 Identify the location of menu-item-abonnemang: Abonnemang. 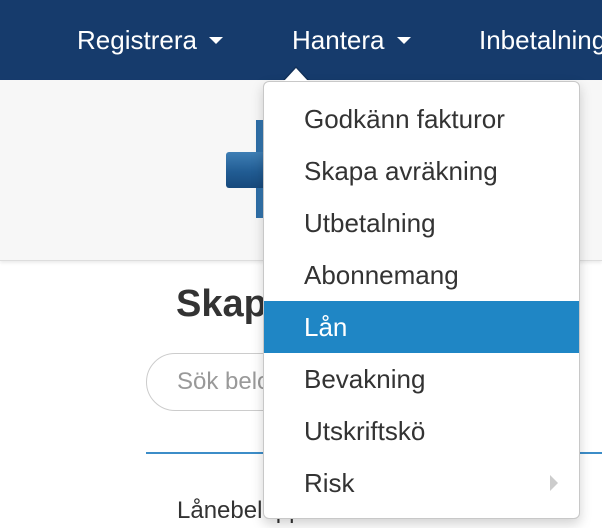
(421, 275).